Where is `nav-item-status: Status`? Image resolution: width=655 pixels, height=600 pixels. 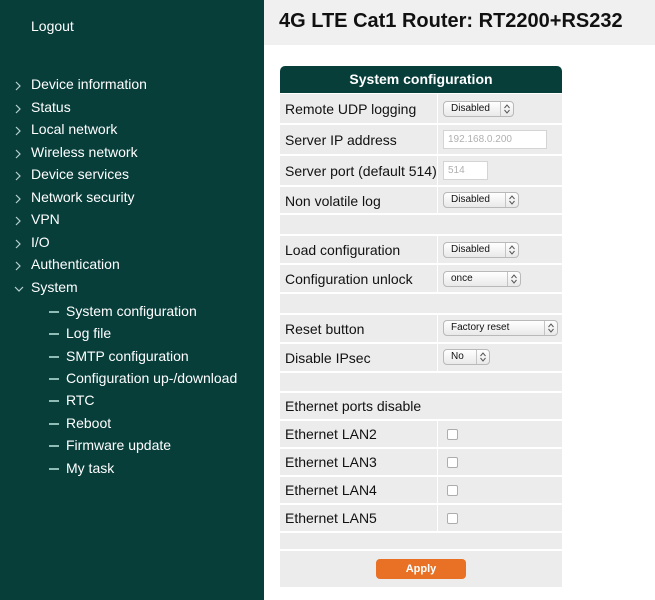
nav-item-status: Status is located at coordinates (42, 107).